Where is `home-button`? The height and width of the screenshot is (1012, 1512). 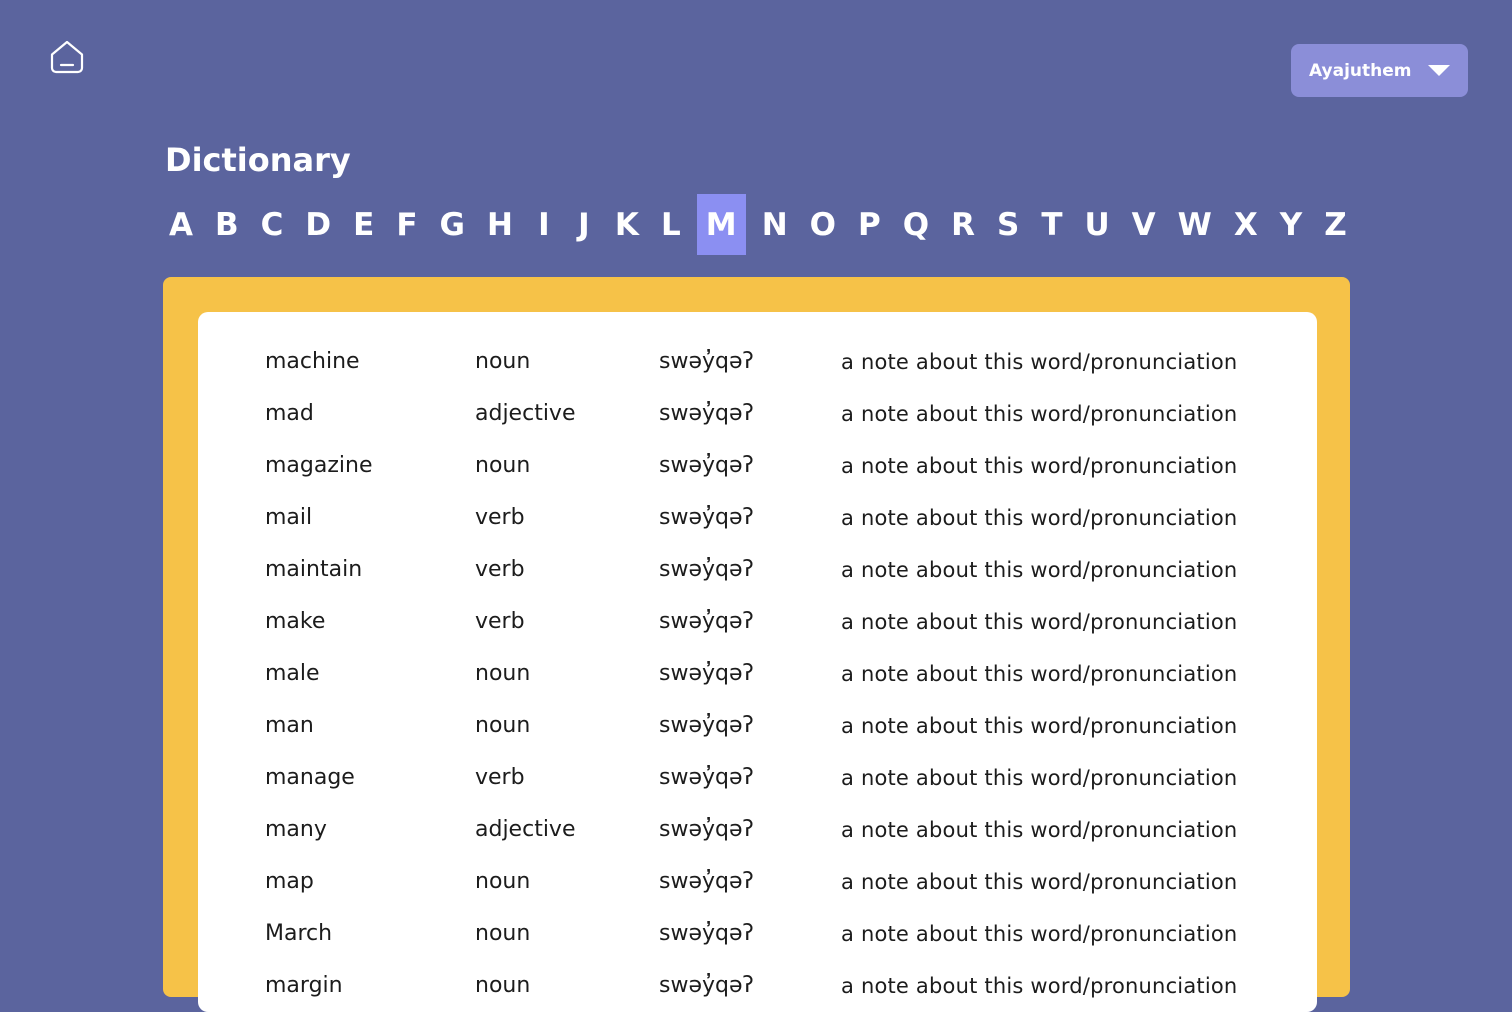 home-button is located at coordinates (67, 57).